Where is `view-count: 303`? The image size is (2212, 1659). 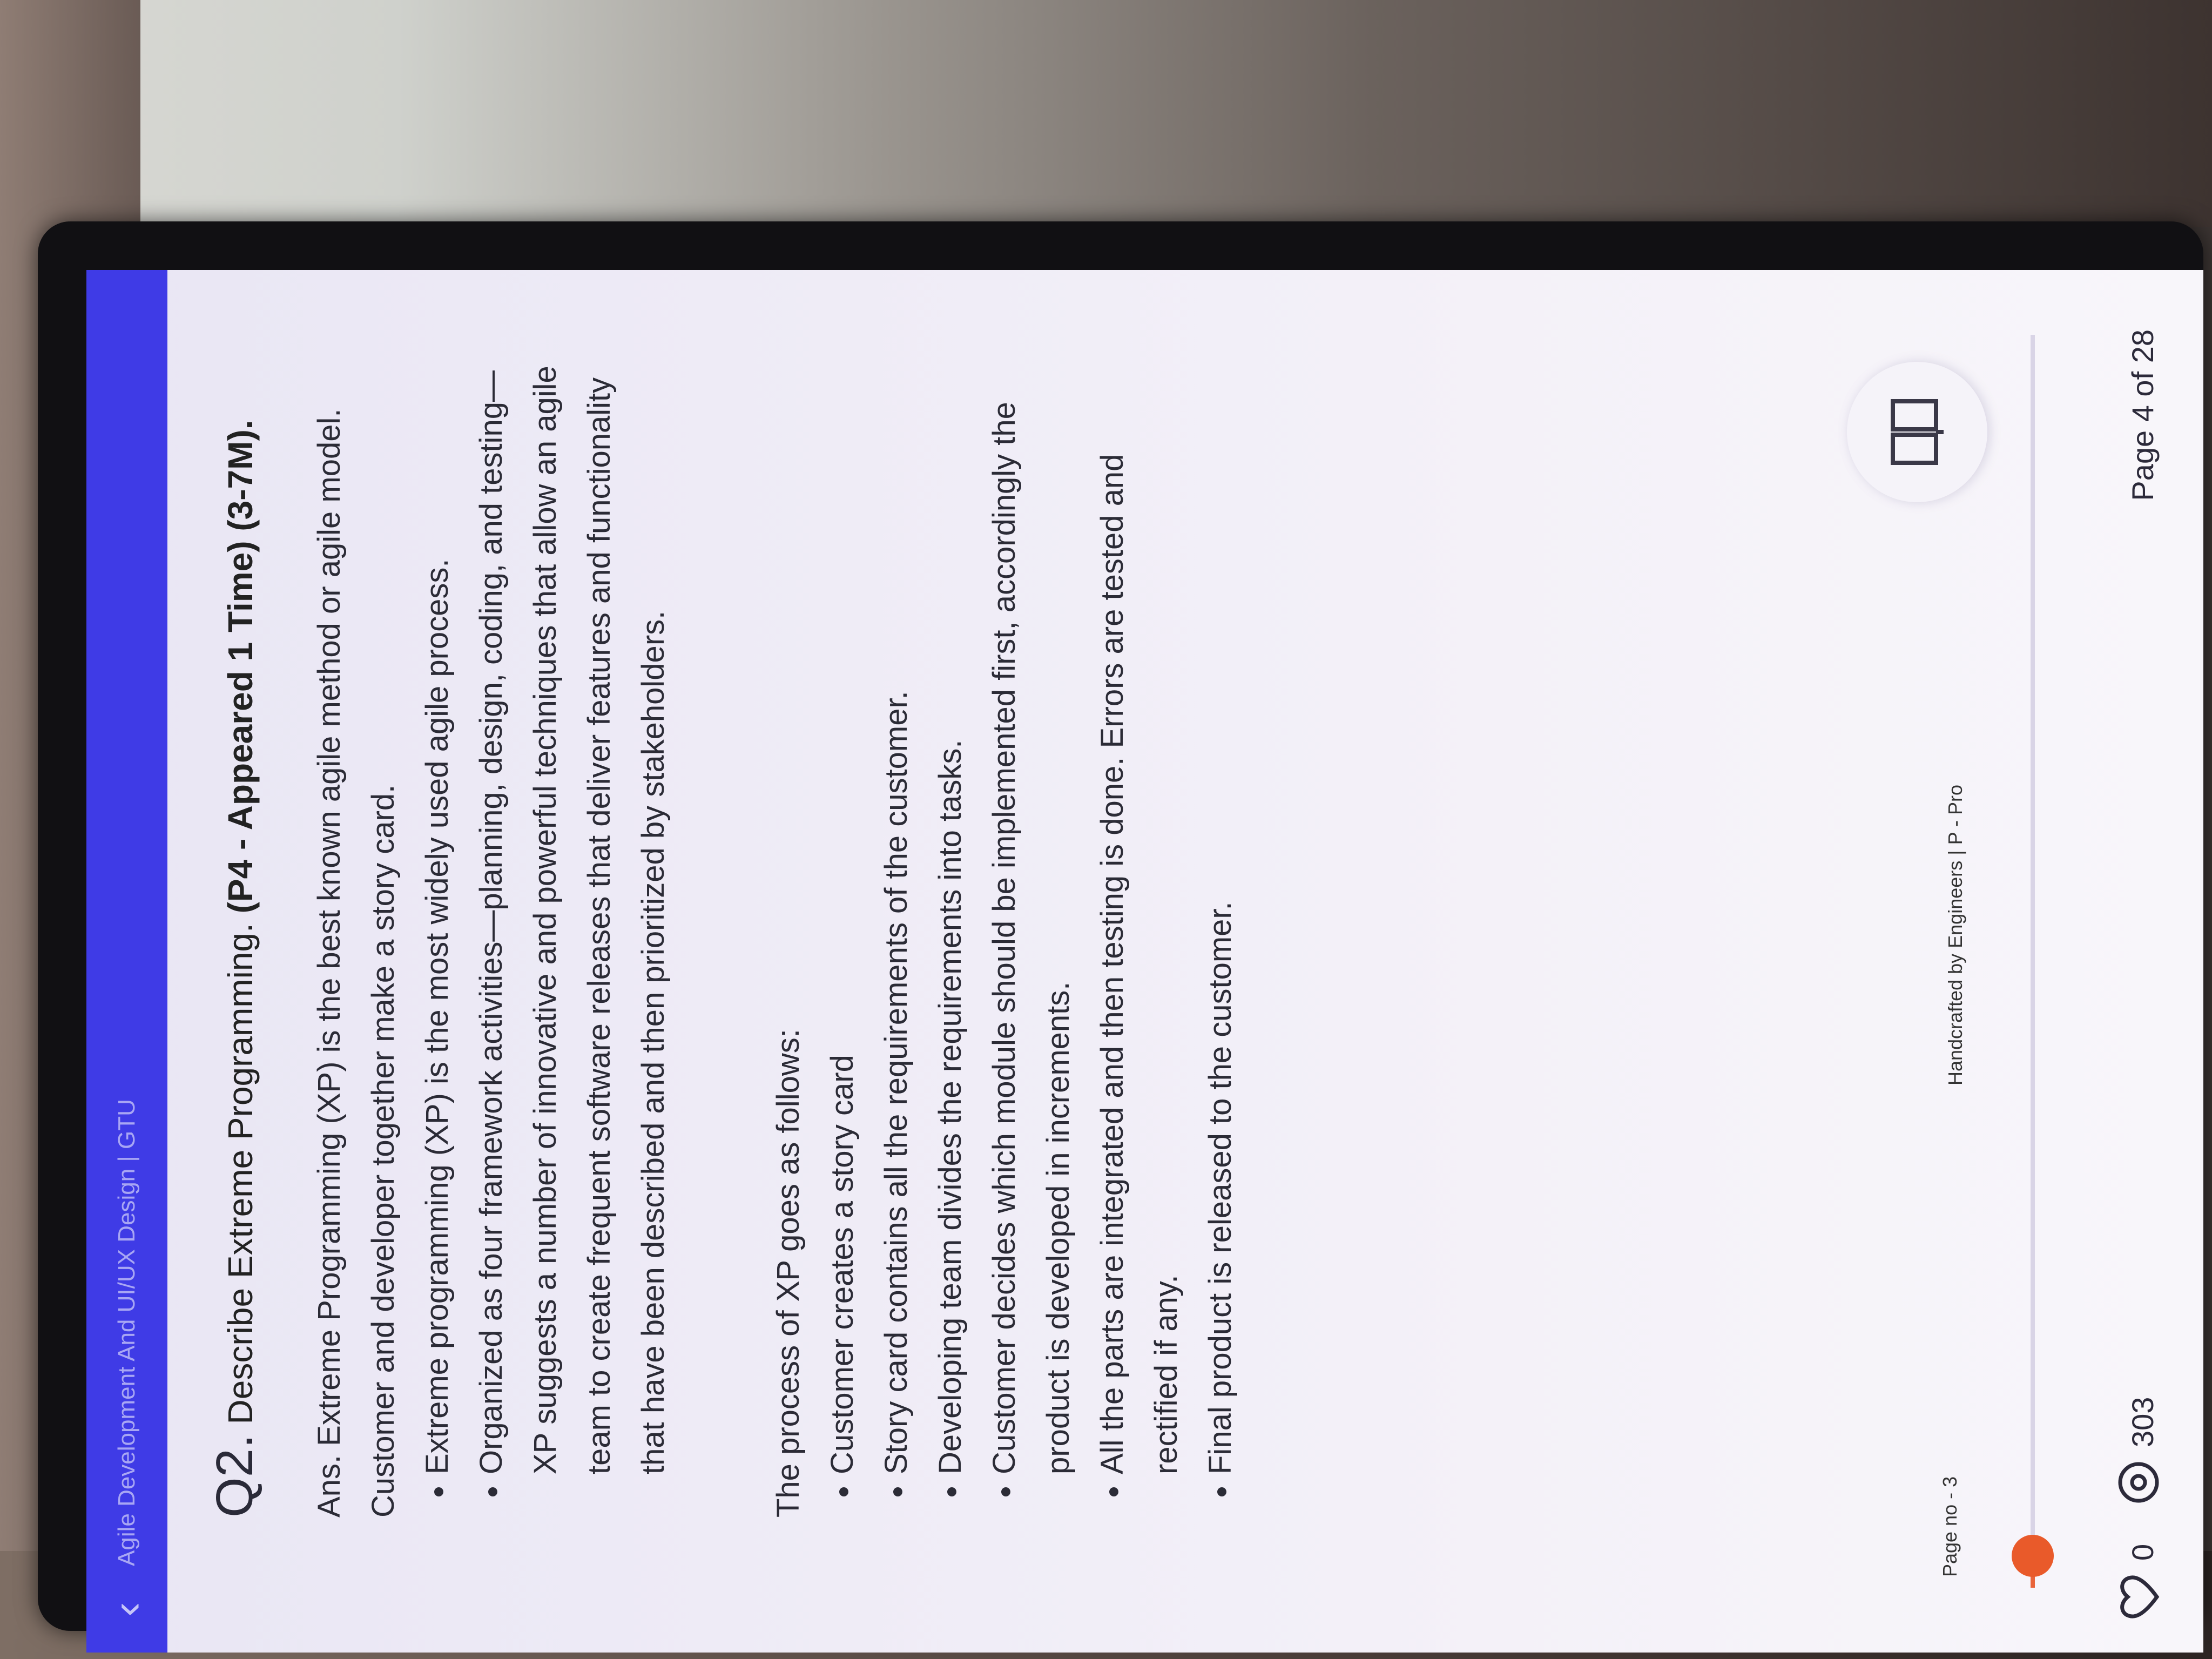
view-count: 303 is located at coordinates (2143, 1422).